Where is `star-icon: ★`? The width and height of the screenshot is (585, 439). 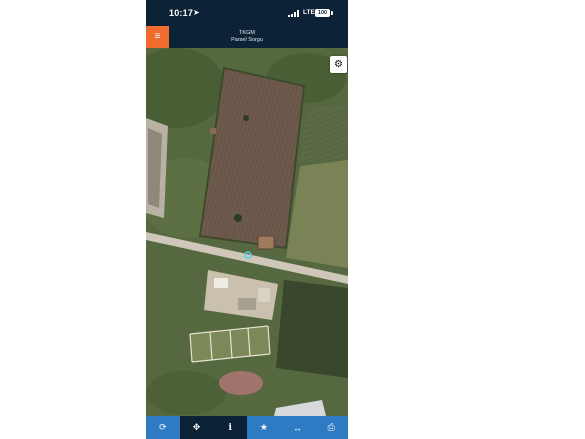
star-icon: ★ is located at coordinates (263, 427).